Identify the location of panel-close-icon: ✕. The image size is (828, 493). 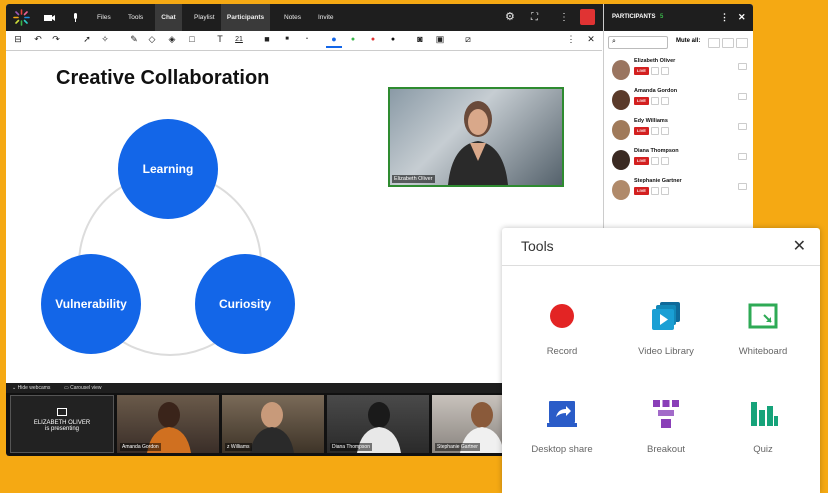
(742, 17).